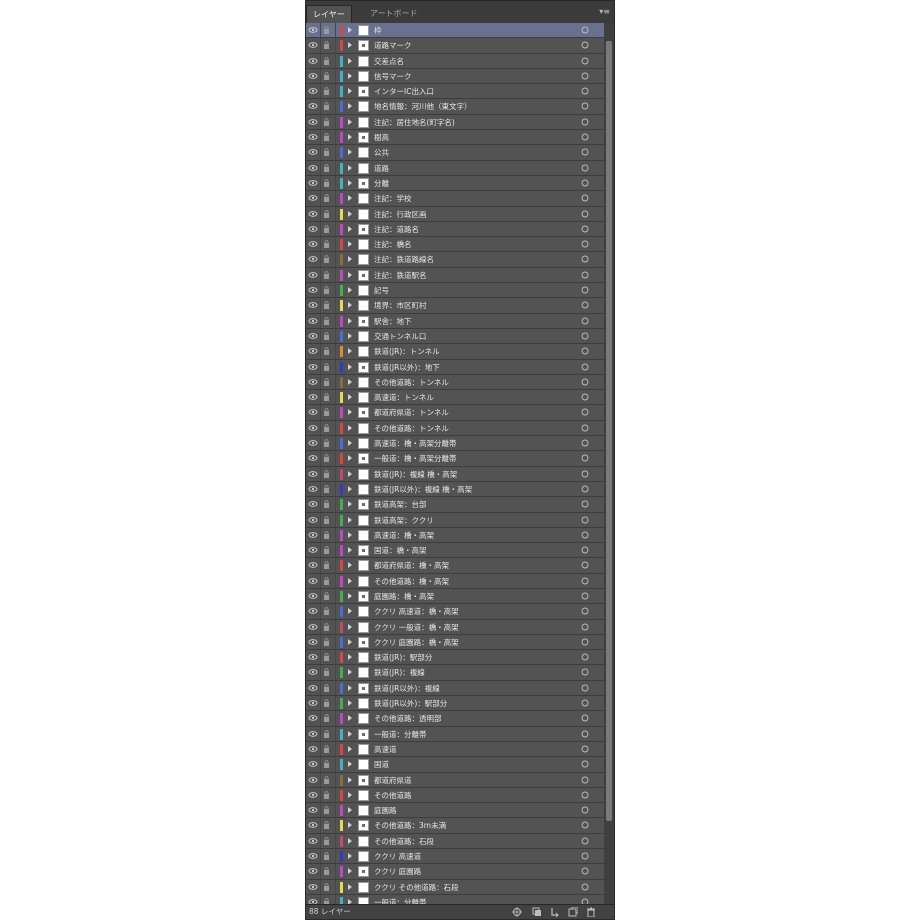 The height and width of the screenshot is (920, 920). What do you see at coordinates (329, 14) in the screenshot?
I see `tab-layers: レイヤー` at bounding box center [329, 14].